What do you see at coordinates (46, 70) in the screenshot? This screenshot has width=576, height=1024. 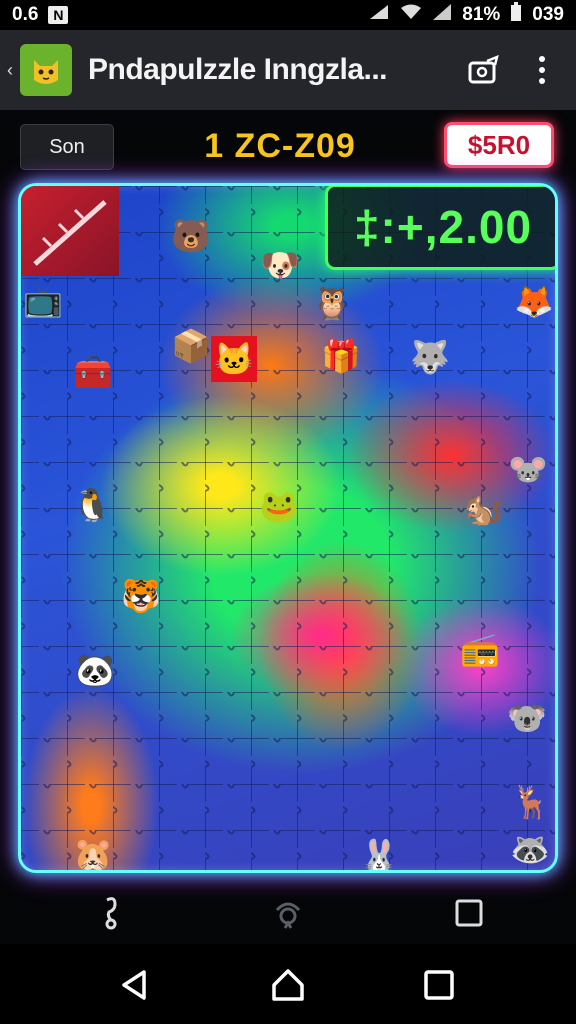 I see `cat-app-icon` at bounding box center [46, 70].